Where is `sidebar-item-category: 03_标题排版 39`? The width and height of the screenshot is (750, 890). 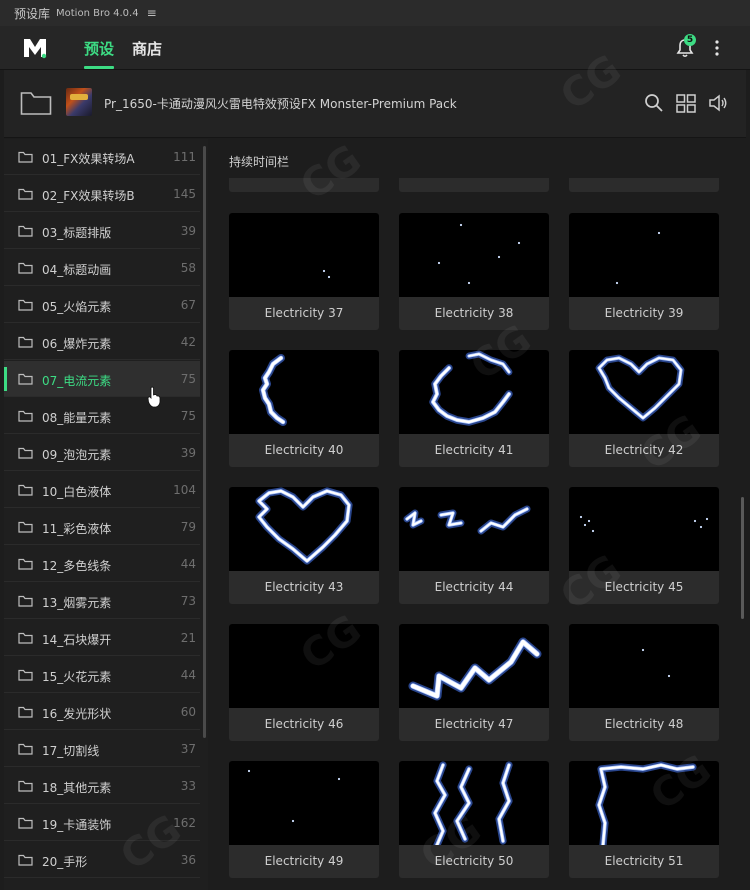 sidebar-item-category: 03_标题排版 39 is located at coordinates (102, 231).